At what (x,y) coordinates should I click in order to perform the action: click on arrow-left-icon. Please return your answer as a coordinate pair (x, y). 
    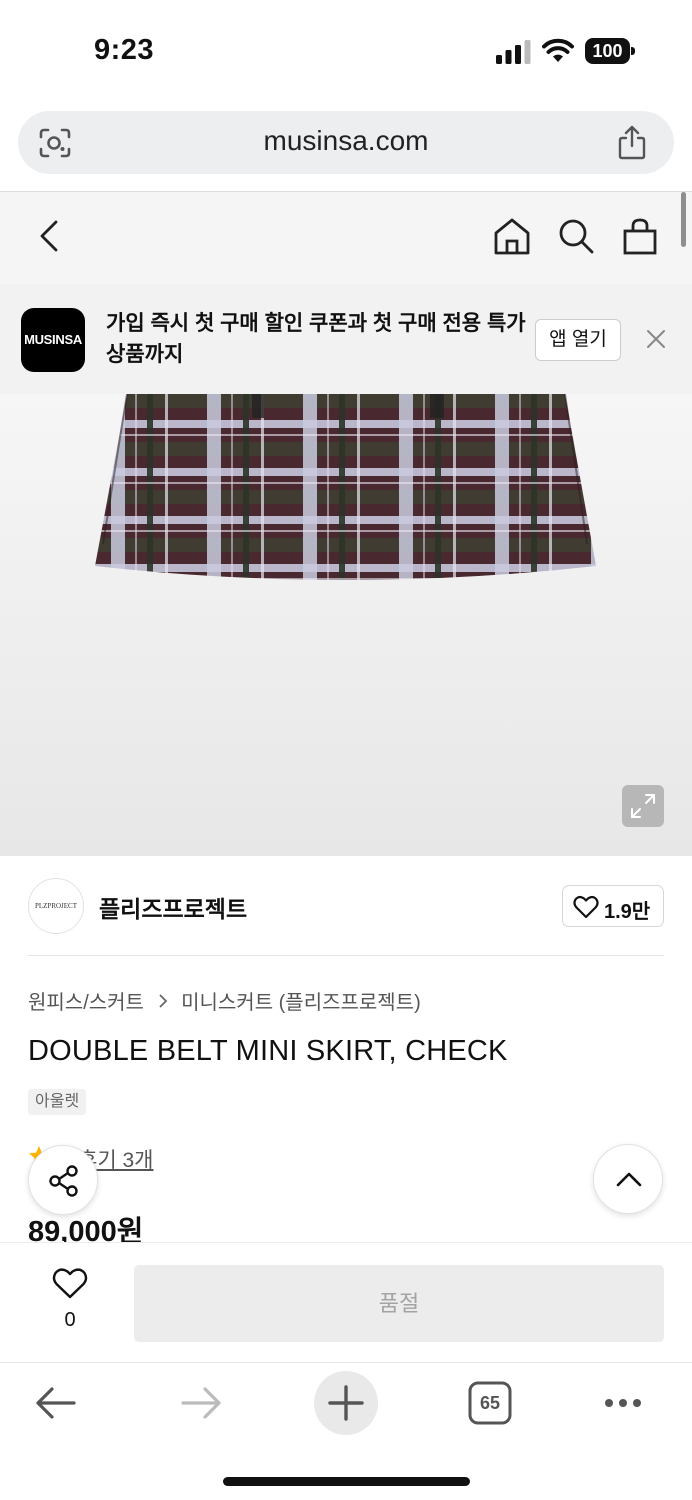
    Looking at the image, I should click on (56, 1403).